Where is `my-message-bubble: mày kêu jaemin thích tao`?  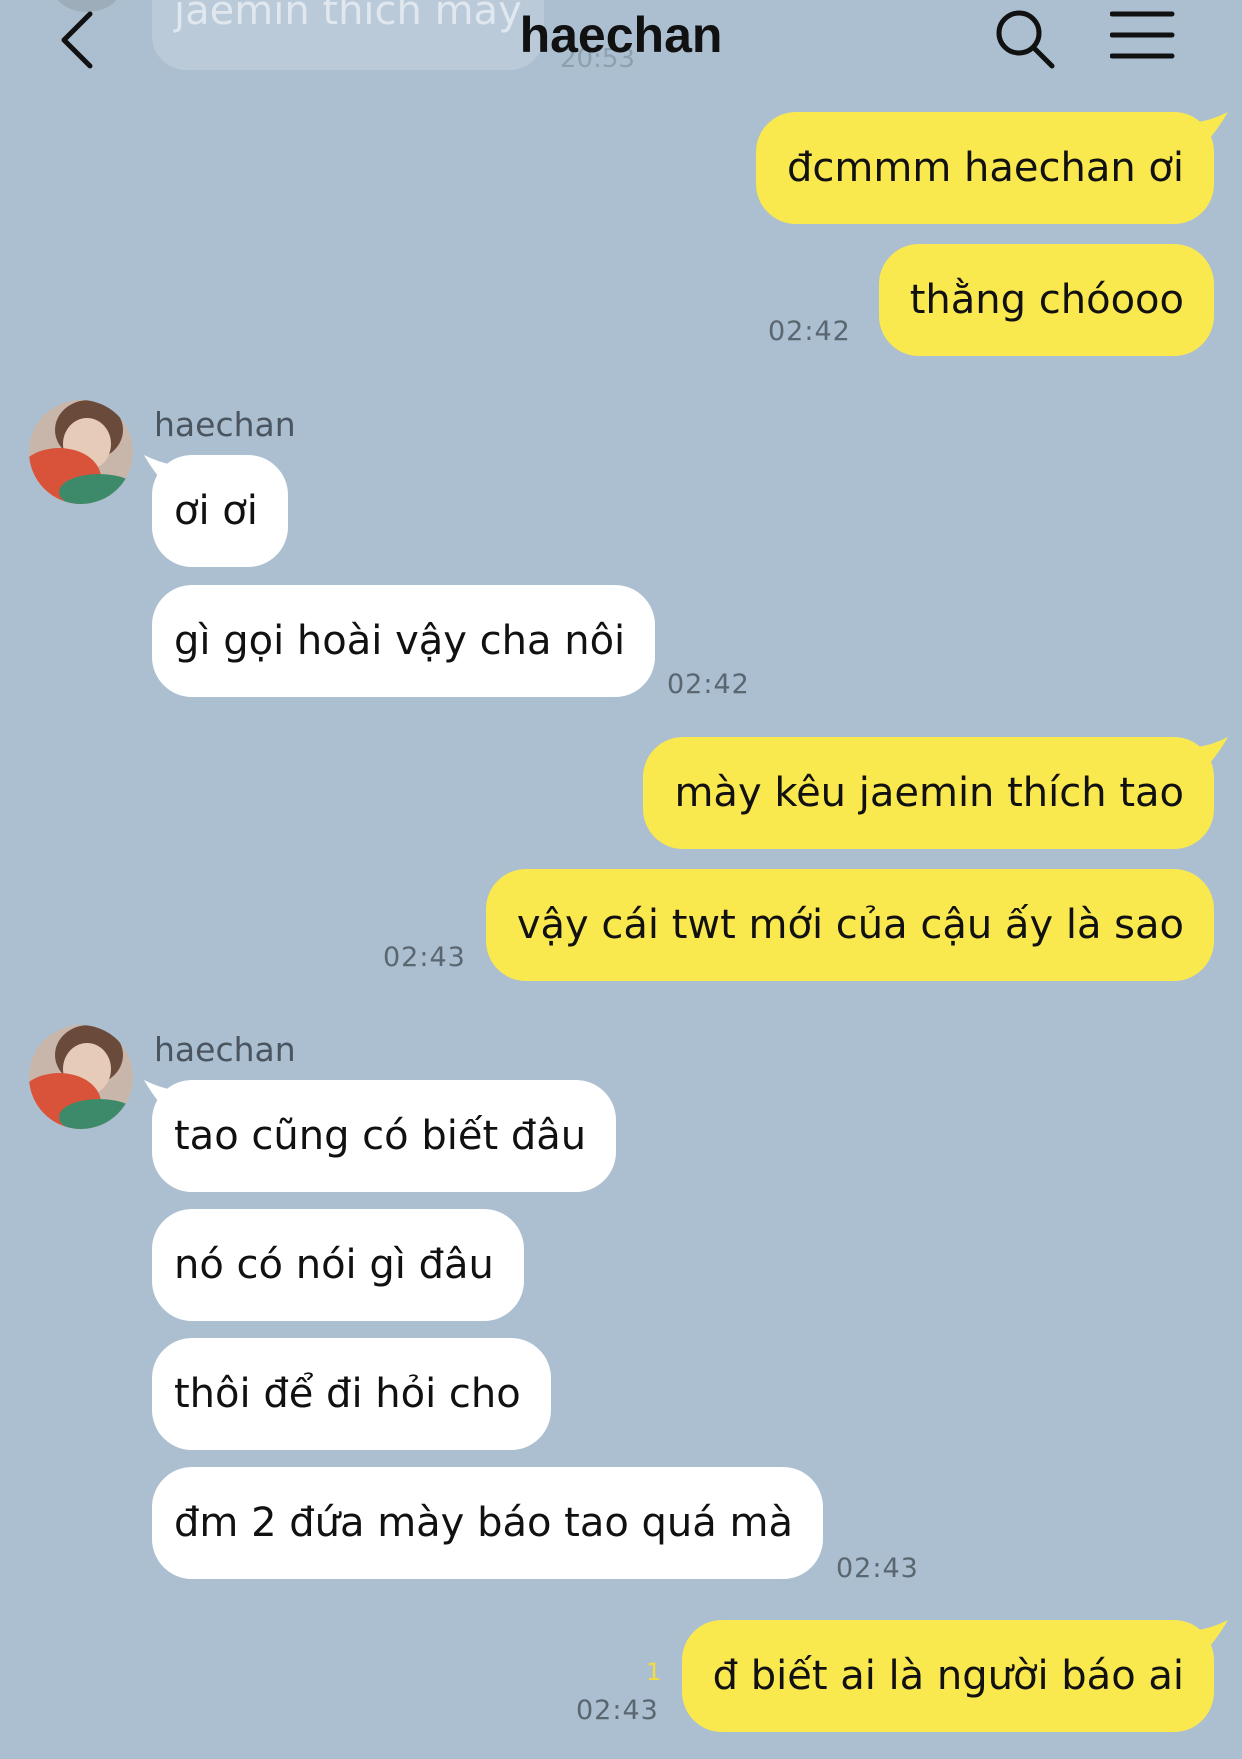 my-message-bubble: mày kêu jaemin thích tao is located at coordinates (928, 793).